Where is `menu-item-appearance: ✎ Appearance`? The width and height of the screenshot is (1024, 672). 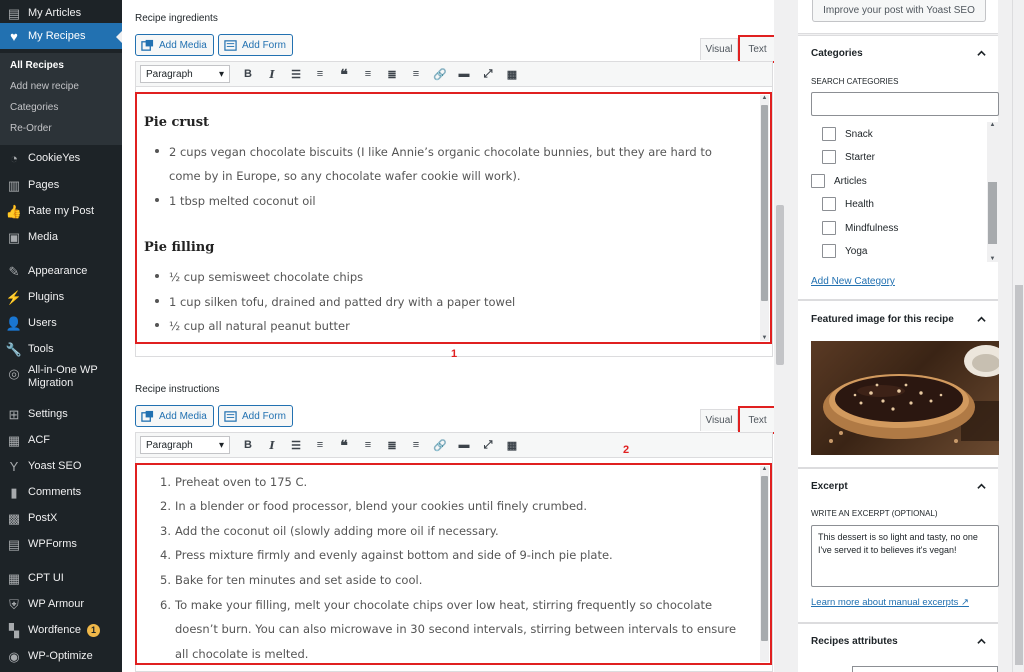 menu-item-appearance: ✎ Appearance is located at coordinates (61, 271).